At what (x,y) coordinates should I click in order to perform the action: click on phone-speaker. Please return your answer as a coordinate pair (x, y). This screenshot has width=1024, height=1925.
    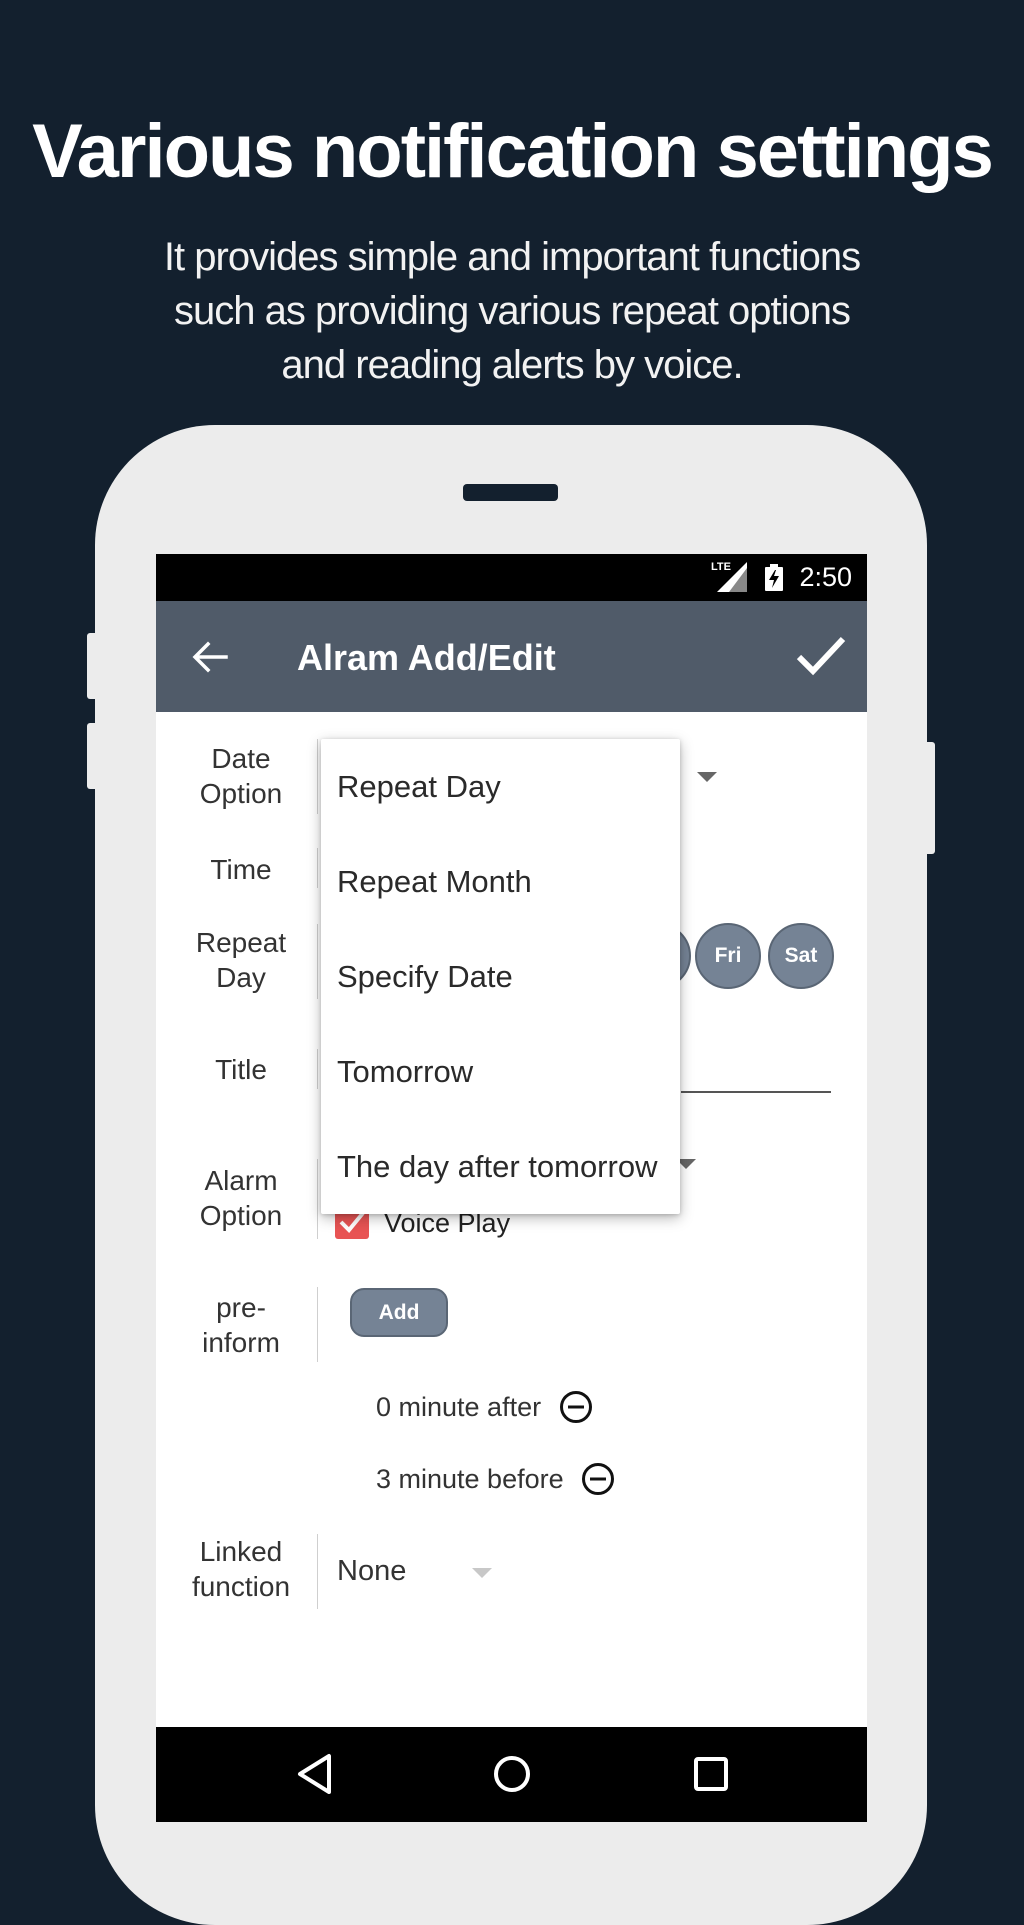
    Looking at the image, I should click on (510, 492).